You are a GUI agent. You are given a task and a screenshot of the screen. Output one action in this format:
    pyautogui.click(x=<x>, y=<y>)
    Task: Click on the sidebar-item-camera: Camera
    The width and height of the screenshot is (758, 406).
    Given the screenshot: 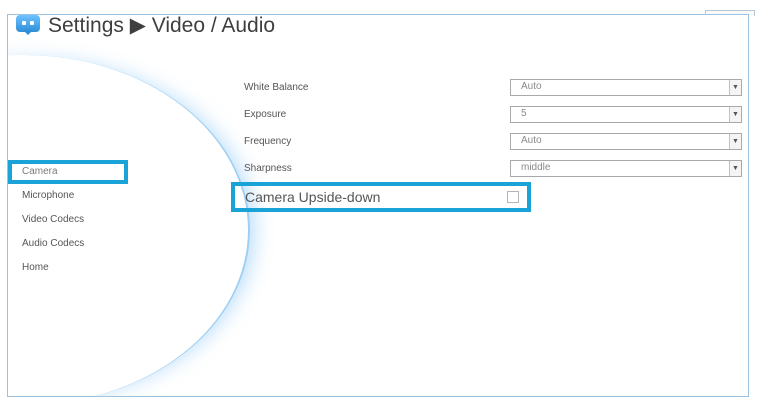 What is the action you would take?
    pyautogui.click(x=68, y=172)
    